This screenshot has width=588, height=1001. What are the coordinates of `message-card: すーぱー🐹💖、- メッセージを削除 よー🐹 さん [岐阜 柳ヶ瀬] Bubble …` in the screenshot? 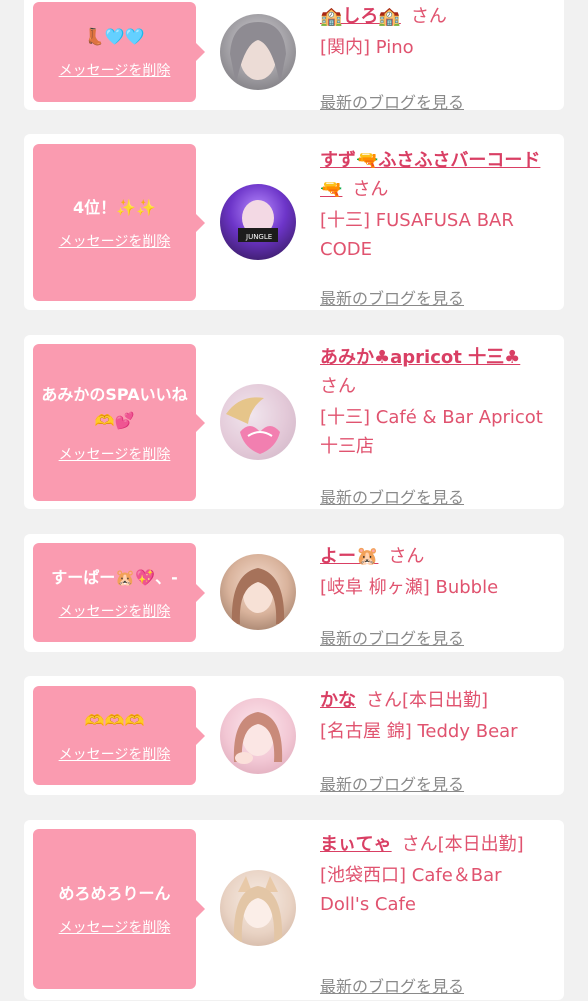 It's located at (294, 593).